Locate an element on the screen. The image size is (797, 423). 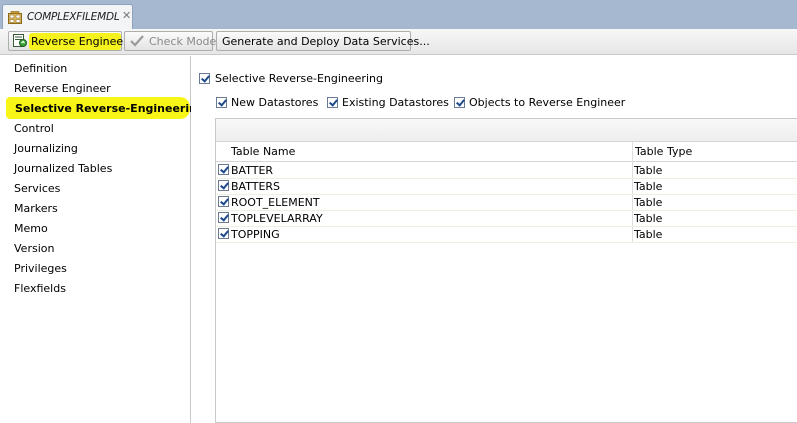
editor-tab: COMPLEXFILEMDL ✕ is located at coordinates (67, 16).